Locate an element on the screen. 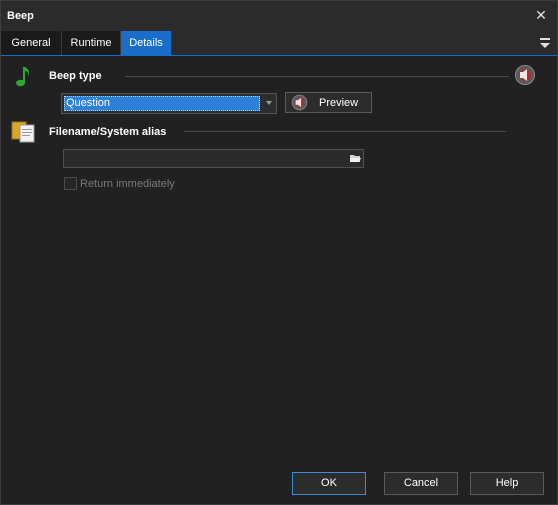  help-button: Help is located at coordinates (507, 483).